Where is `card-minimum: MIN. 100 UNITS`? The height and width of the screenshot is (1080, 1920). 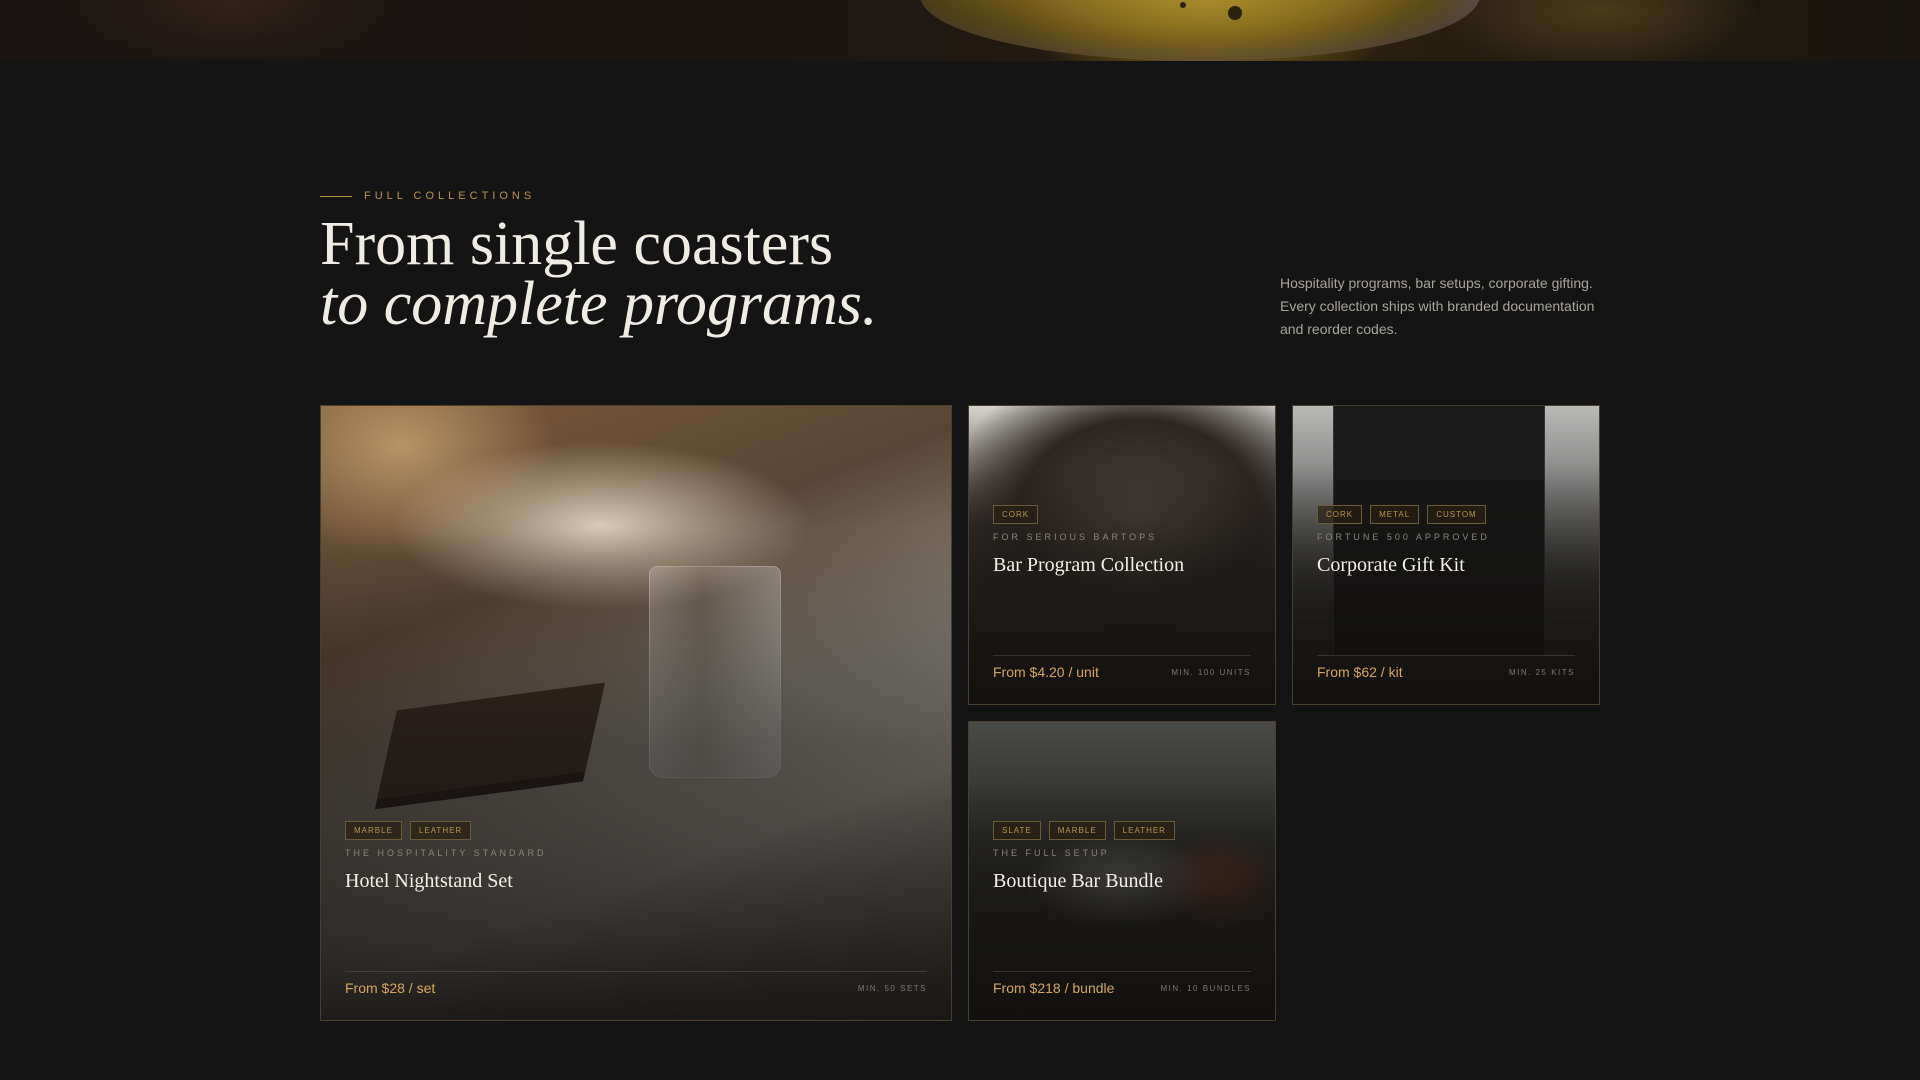 card-minimum: MIN. 100 UNITS is located at coordinates (1211, 672).